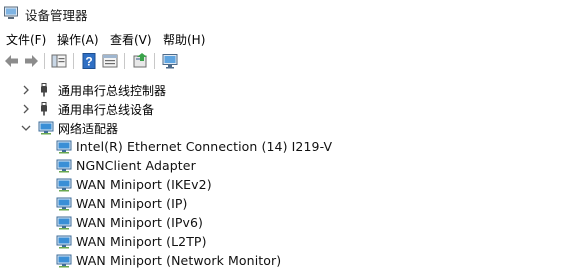 Image resolution: width=569 pixels, height=270 pixels. What do you see at coordinates (78, 39) in the screenshot?
I see `menu-action: 操作(A)` at bounding box center [78, 39].